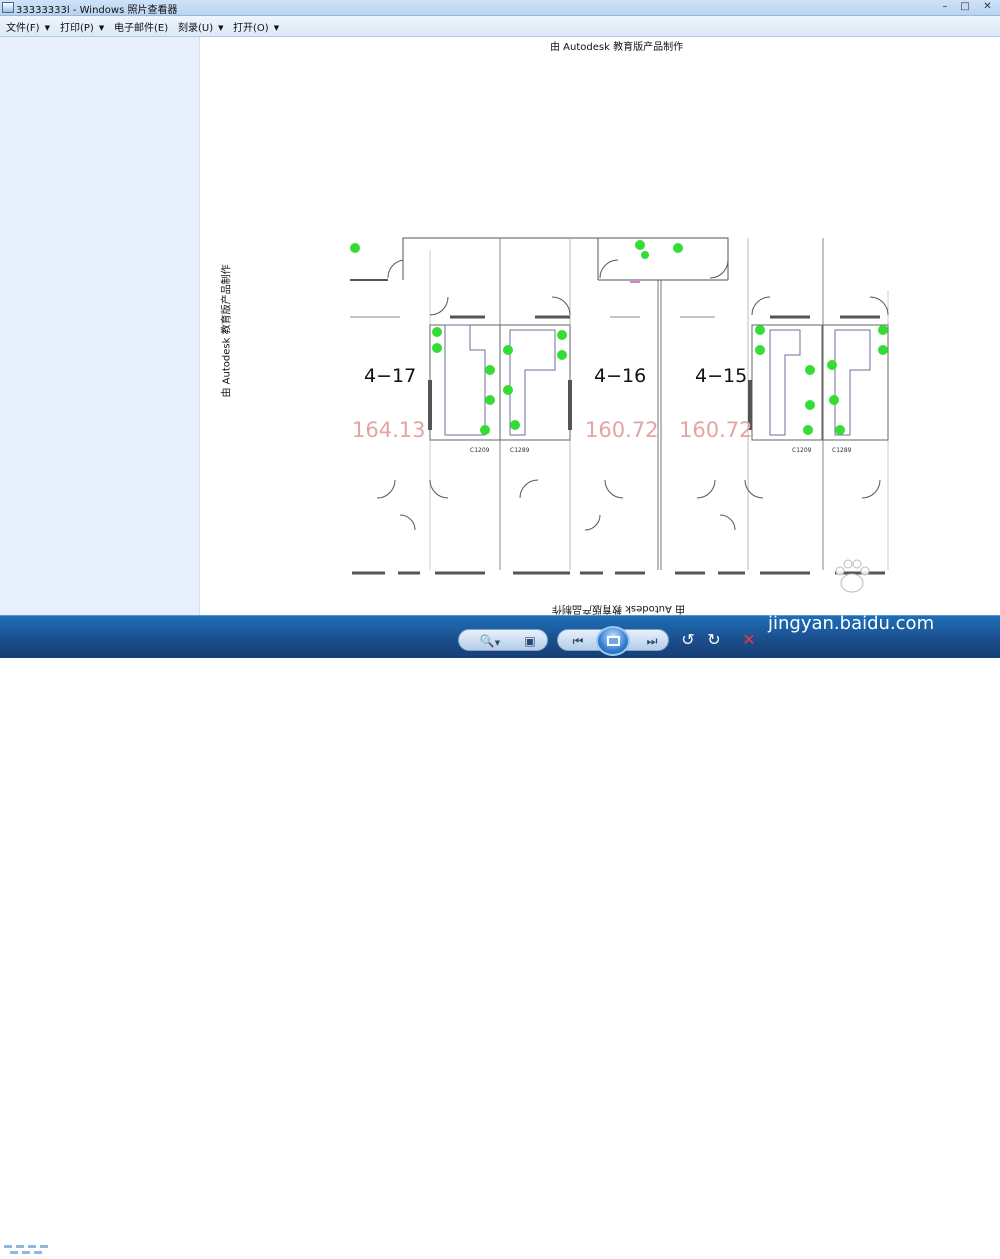 This screenshot has height=1259, width=1000. I want to click on rotate-ccw-icon: ↺, so click(688, 640).